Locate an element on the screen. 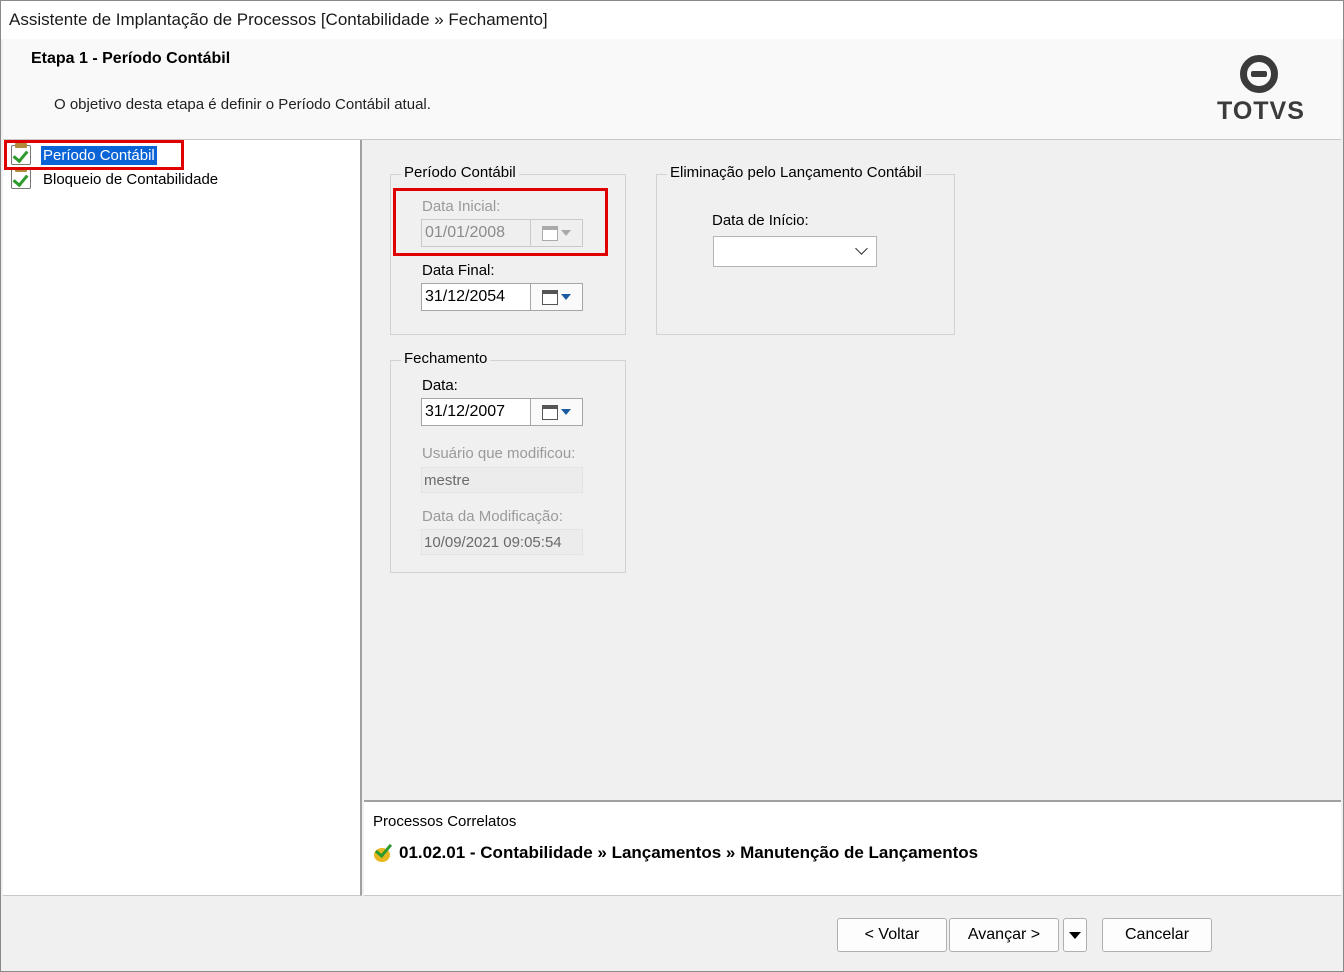  step-title: Etapa 1 - Período Contábil is located at coordinates (131, 58).